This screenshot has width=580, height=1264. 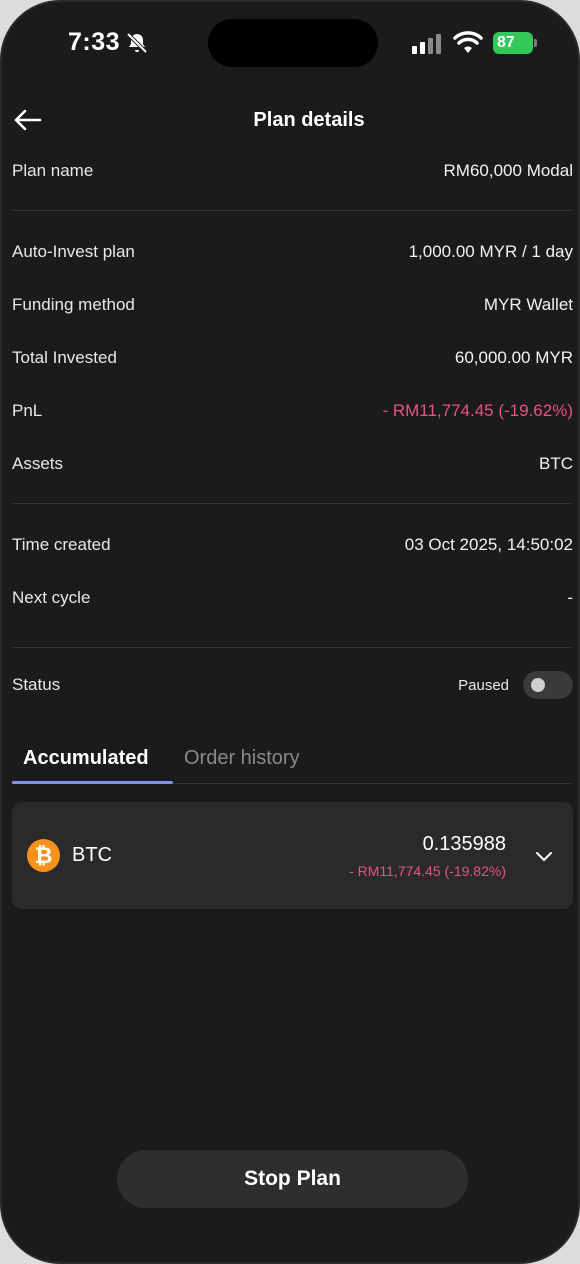 I want to click on total-invested-value: 60,000.00 MYR, so click(x=513, y=357).